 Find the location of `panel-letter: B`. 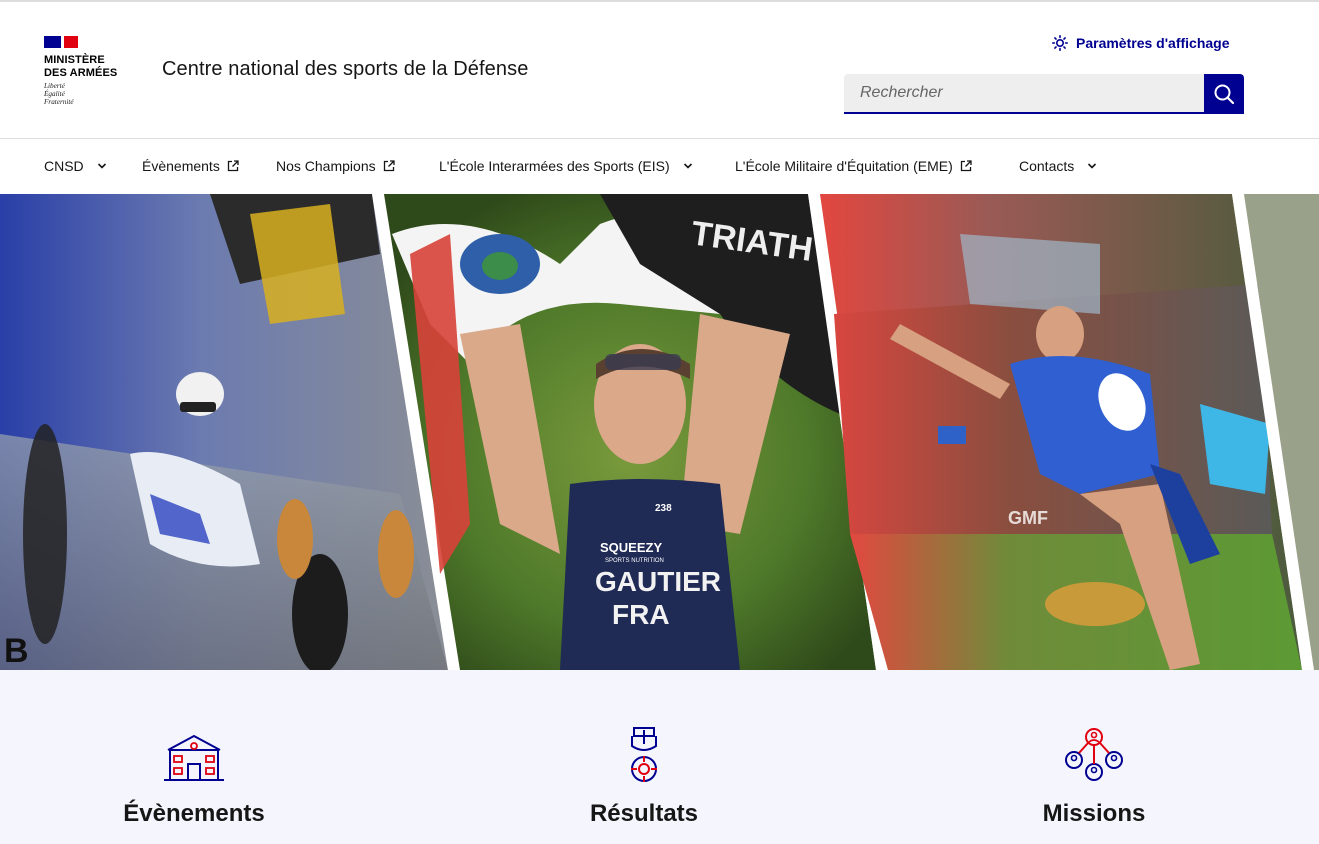

panel-letter: B is located at coordinates (16, 651).